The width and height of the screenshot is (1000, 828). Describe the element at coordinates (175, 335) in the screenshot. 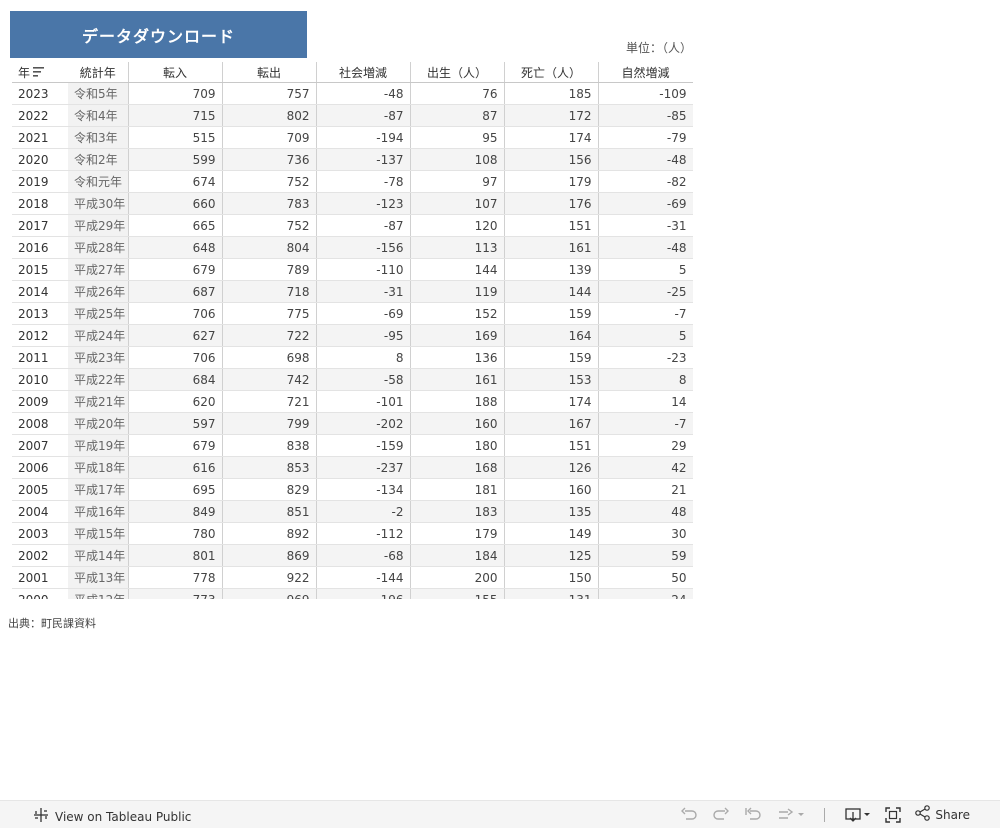

I see `cell-move-in: 627` at that location.